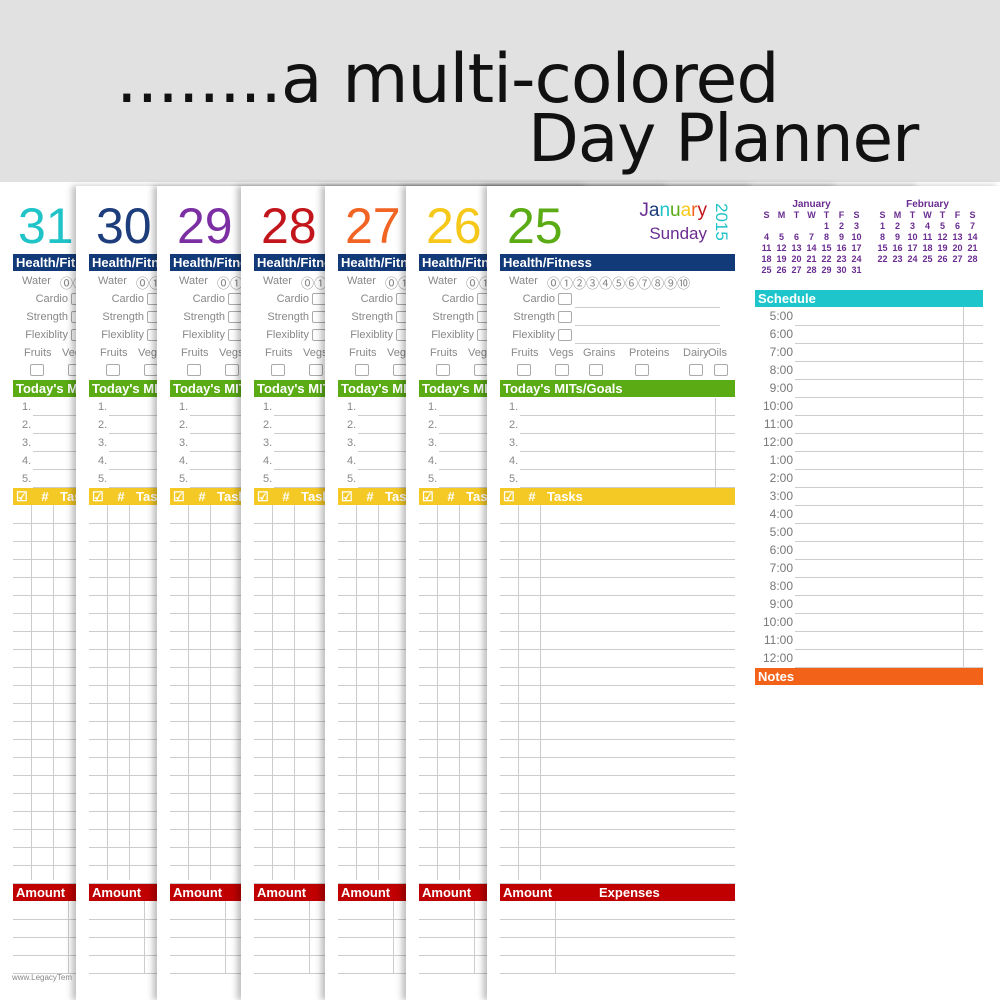 Image resolution: width=1000 pixels, height=1000 pixels. What do you see at coordinates (644, 283) in the screenshot?
I see `water-glass-icon: ⑦` at bounding box center [644, 283].